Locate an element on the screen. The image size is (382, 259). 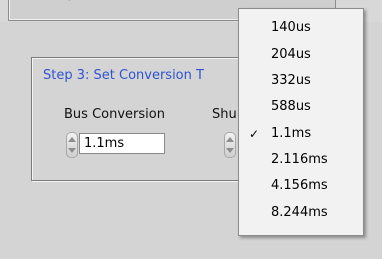
option-label: 2.116ms is located at coordinates (299, 159).